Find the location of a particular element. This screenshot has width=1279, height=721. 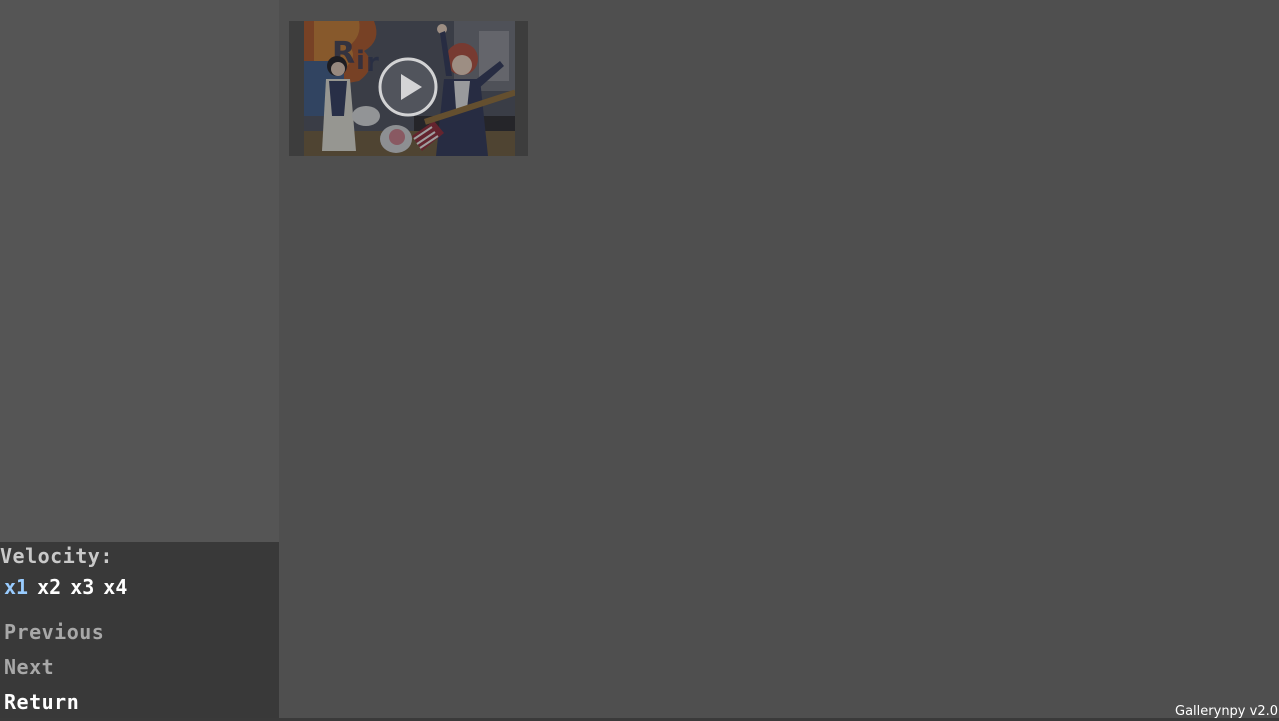

speed-x2-button: x2 is located at coordinates (49, 587).